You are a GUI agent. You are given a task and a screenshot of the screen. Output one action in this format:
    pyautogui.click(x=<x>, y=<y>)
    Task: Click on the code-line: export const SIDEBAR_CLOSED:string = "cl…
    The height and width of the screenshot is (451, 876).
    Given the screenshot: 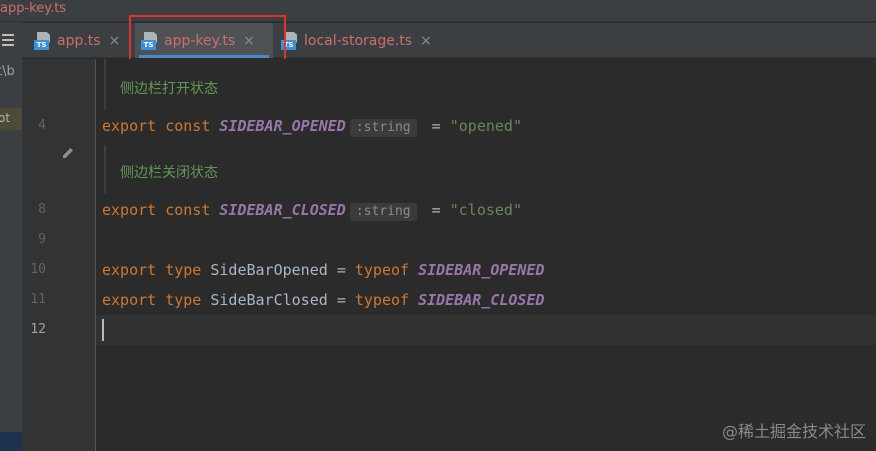 What is the action you would take?
    pyautogui.click(x=312, y=210)
    